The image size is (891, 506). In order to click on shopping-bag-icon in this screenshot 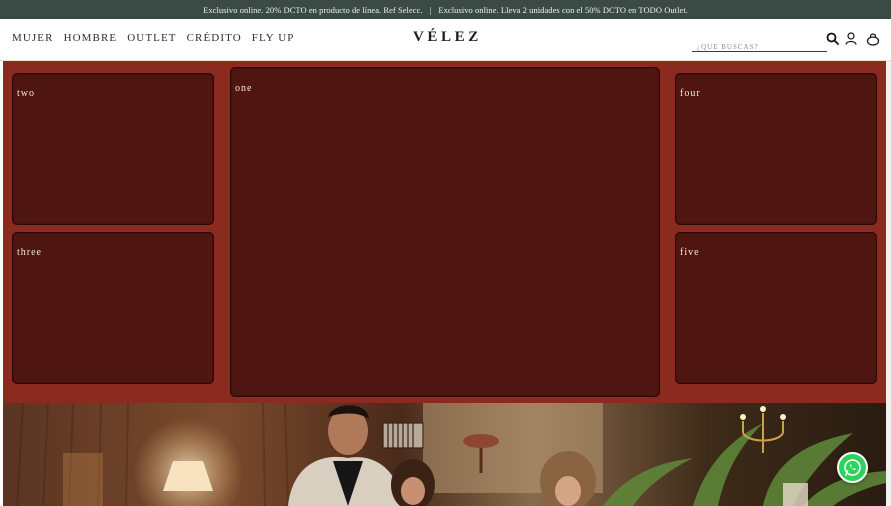, I will do `click(873, 39)`.